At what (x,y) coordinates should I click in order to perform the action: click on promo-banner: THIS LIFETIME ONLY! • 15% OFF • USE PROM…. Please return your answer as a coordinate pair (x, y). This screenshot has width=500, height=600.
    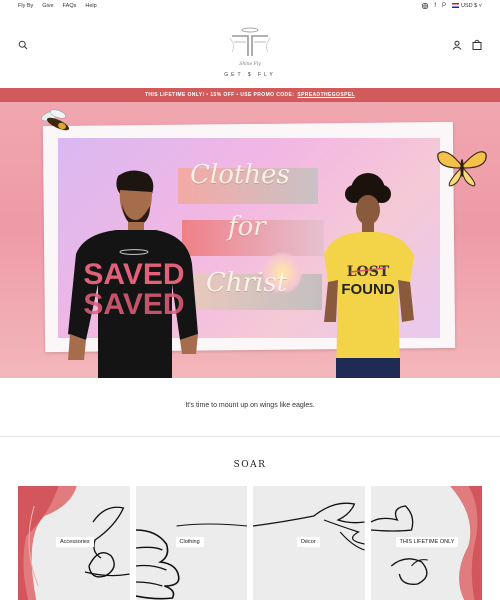
    Looking at the image, I should click on (250, 95).